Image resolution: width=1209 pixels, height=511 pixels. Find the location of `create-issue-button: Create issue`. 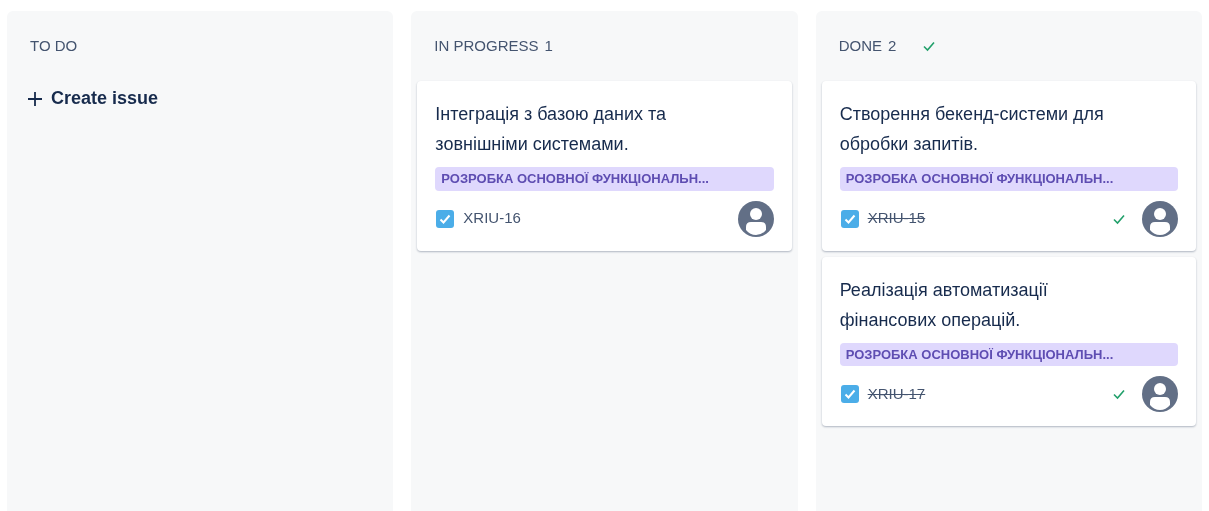

create-issue-button: Create issue is located at coordinates (93, 98).